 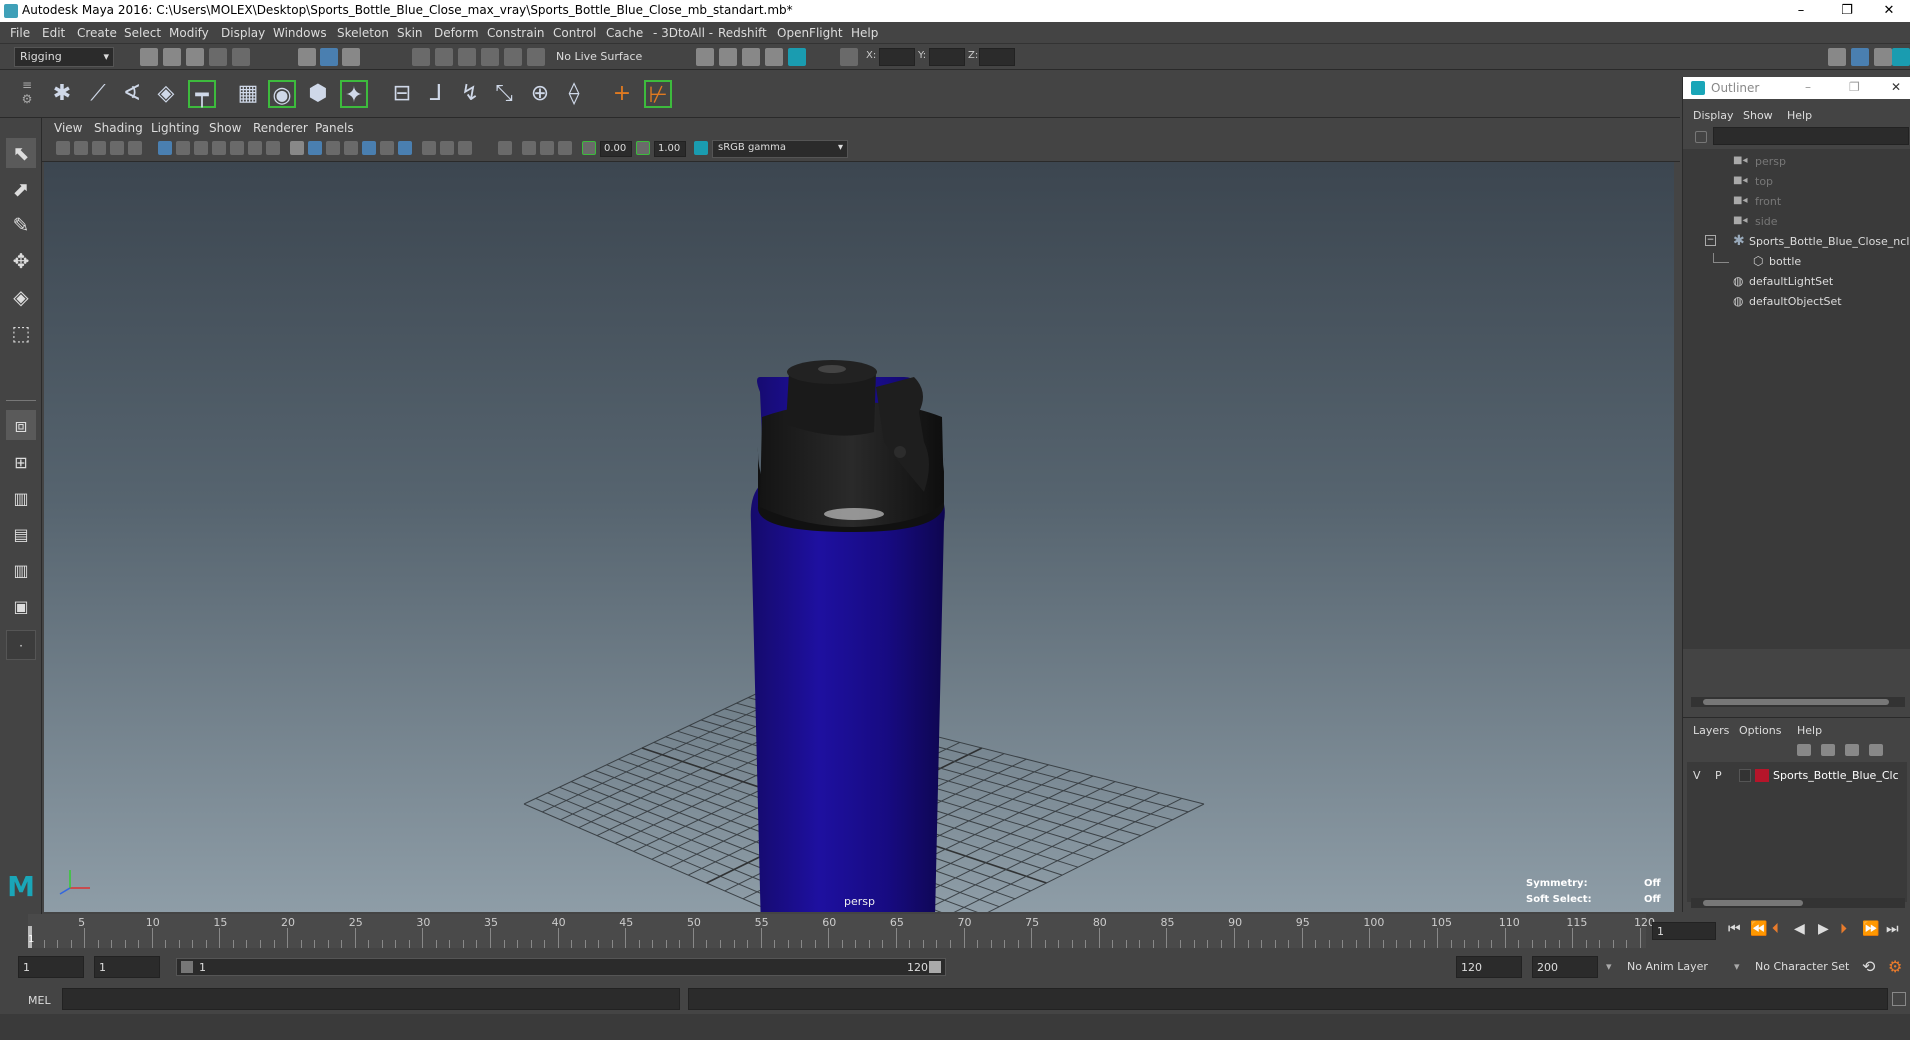 I want to click on outliner-menu-help: Help, so click(x=1799, y=115).